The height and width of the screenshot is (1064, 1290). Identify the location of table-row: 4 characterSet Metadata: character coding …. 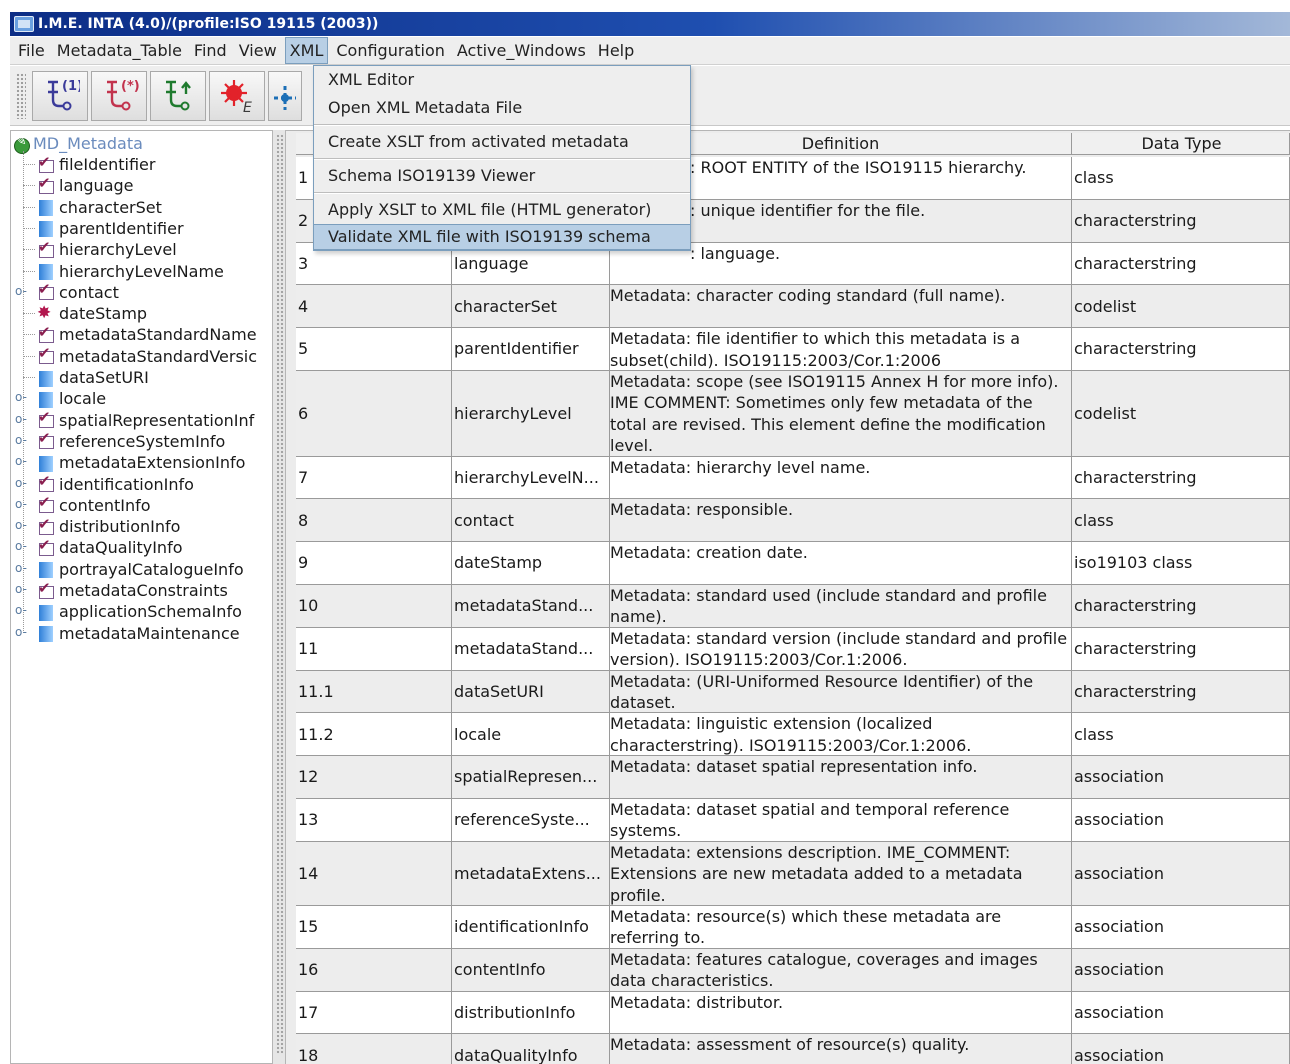
(793, 307).